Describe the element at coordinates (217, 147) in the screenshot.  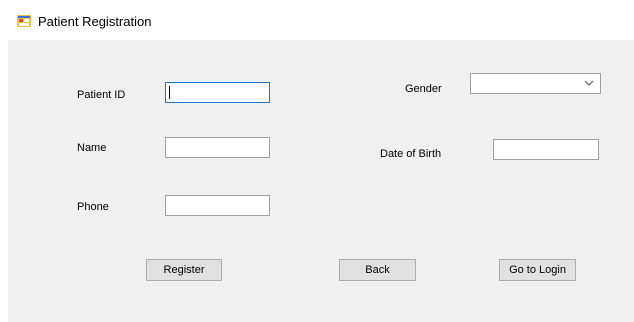
I see `name-input` at that location.